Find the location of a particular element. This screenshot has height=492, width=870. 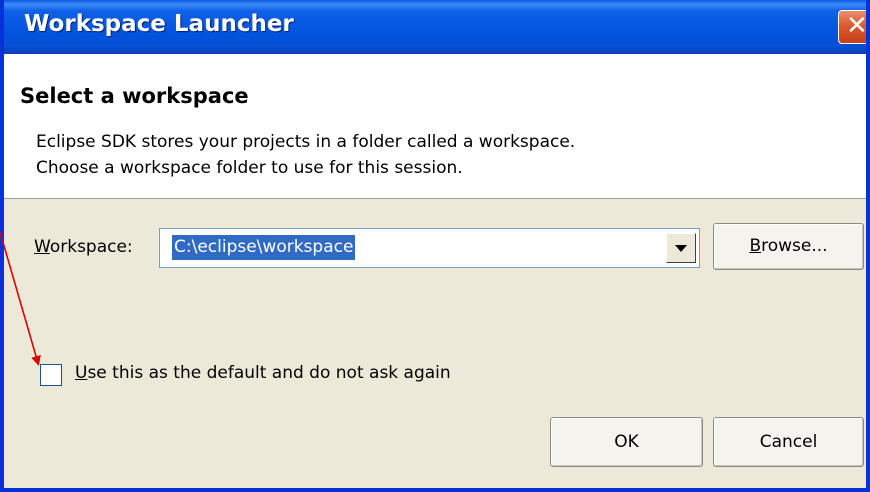

close-icon: ✕ is located at coordinates (857, 26).